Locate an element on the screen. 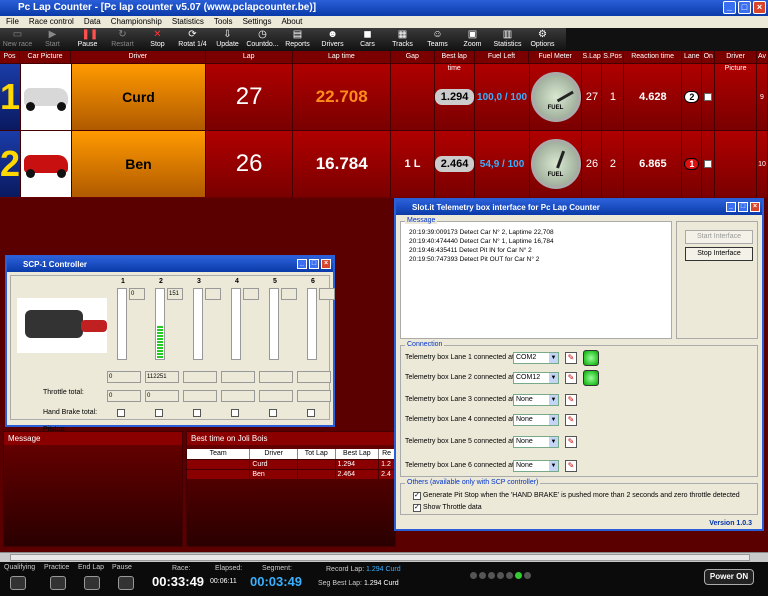  column-header: Fuel Meter is located at coordinates (556, 57).